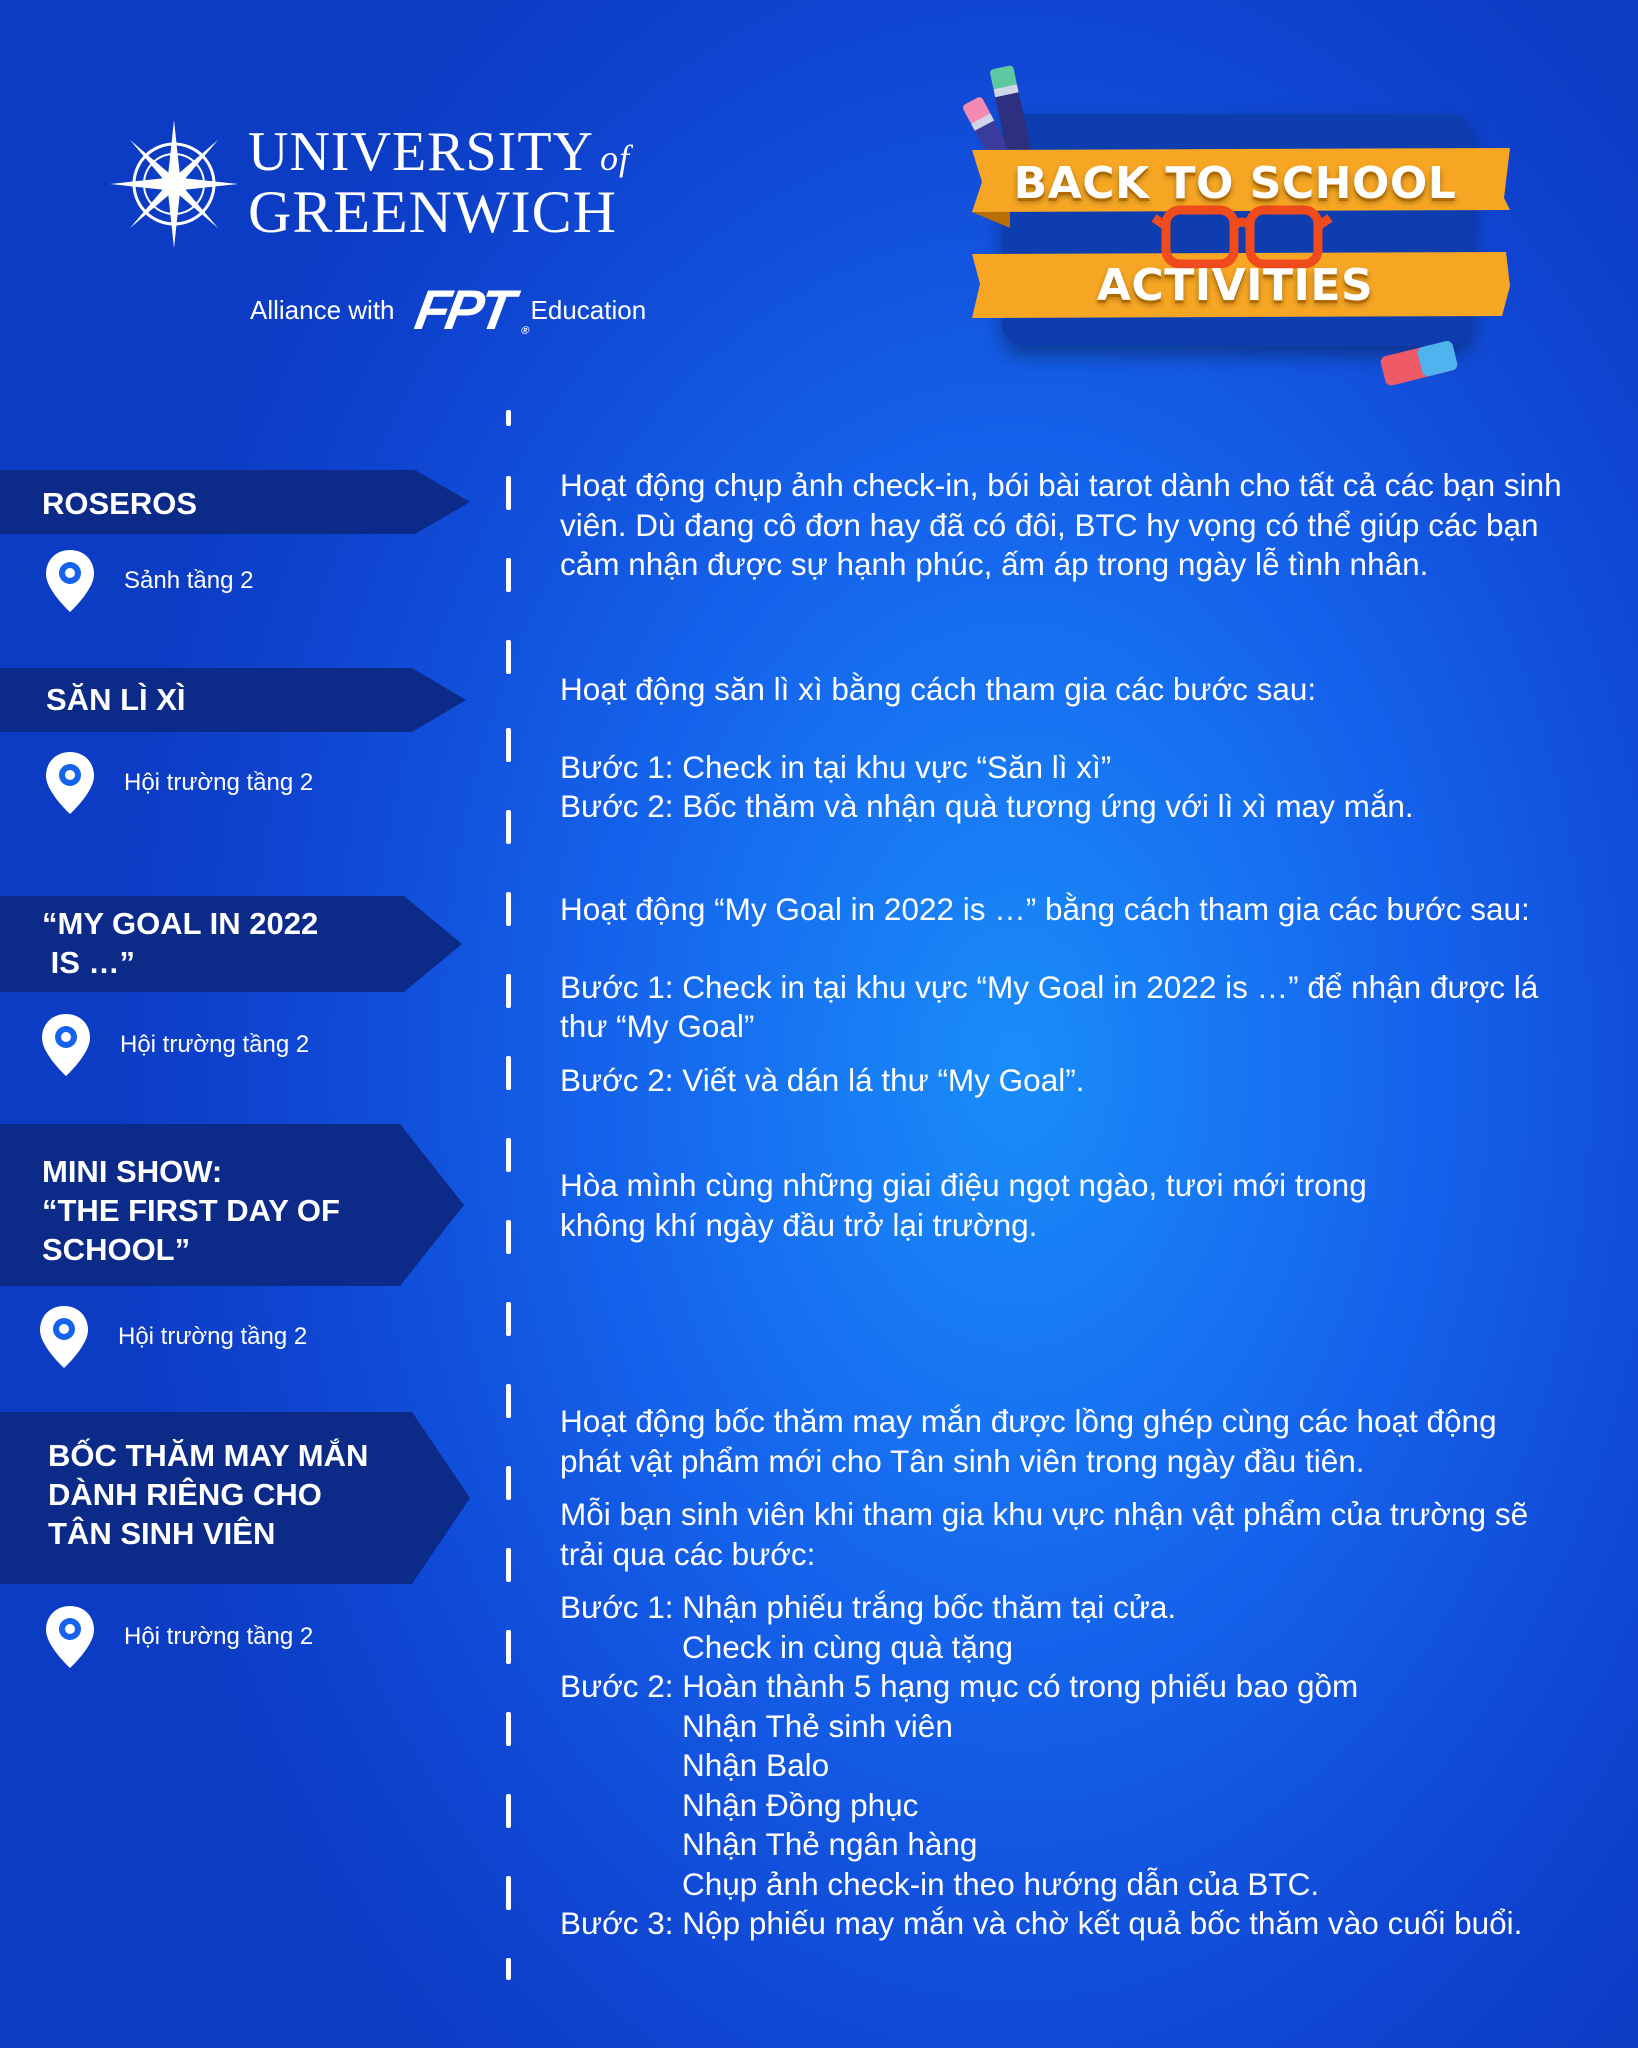 Image resolution: width=1638 pixels, height=2048 pixels. Describe the element at coordinates (1235, 183) in the screenshot. I see `badge-title-line1: BACK TO SCHOOL` at that location.